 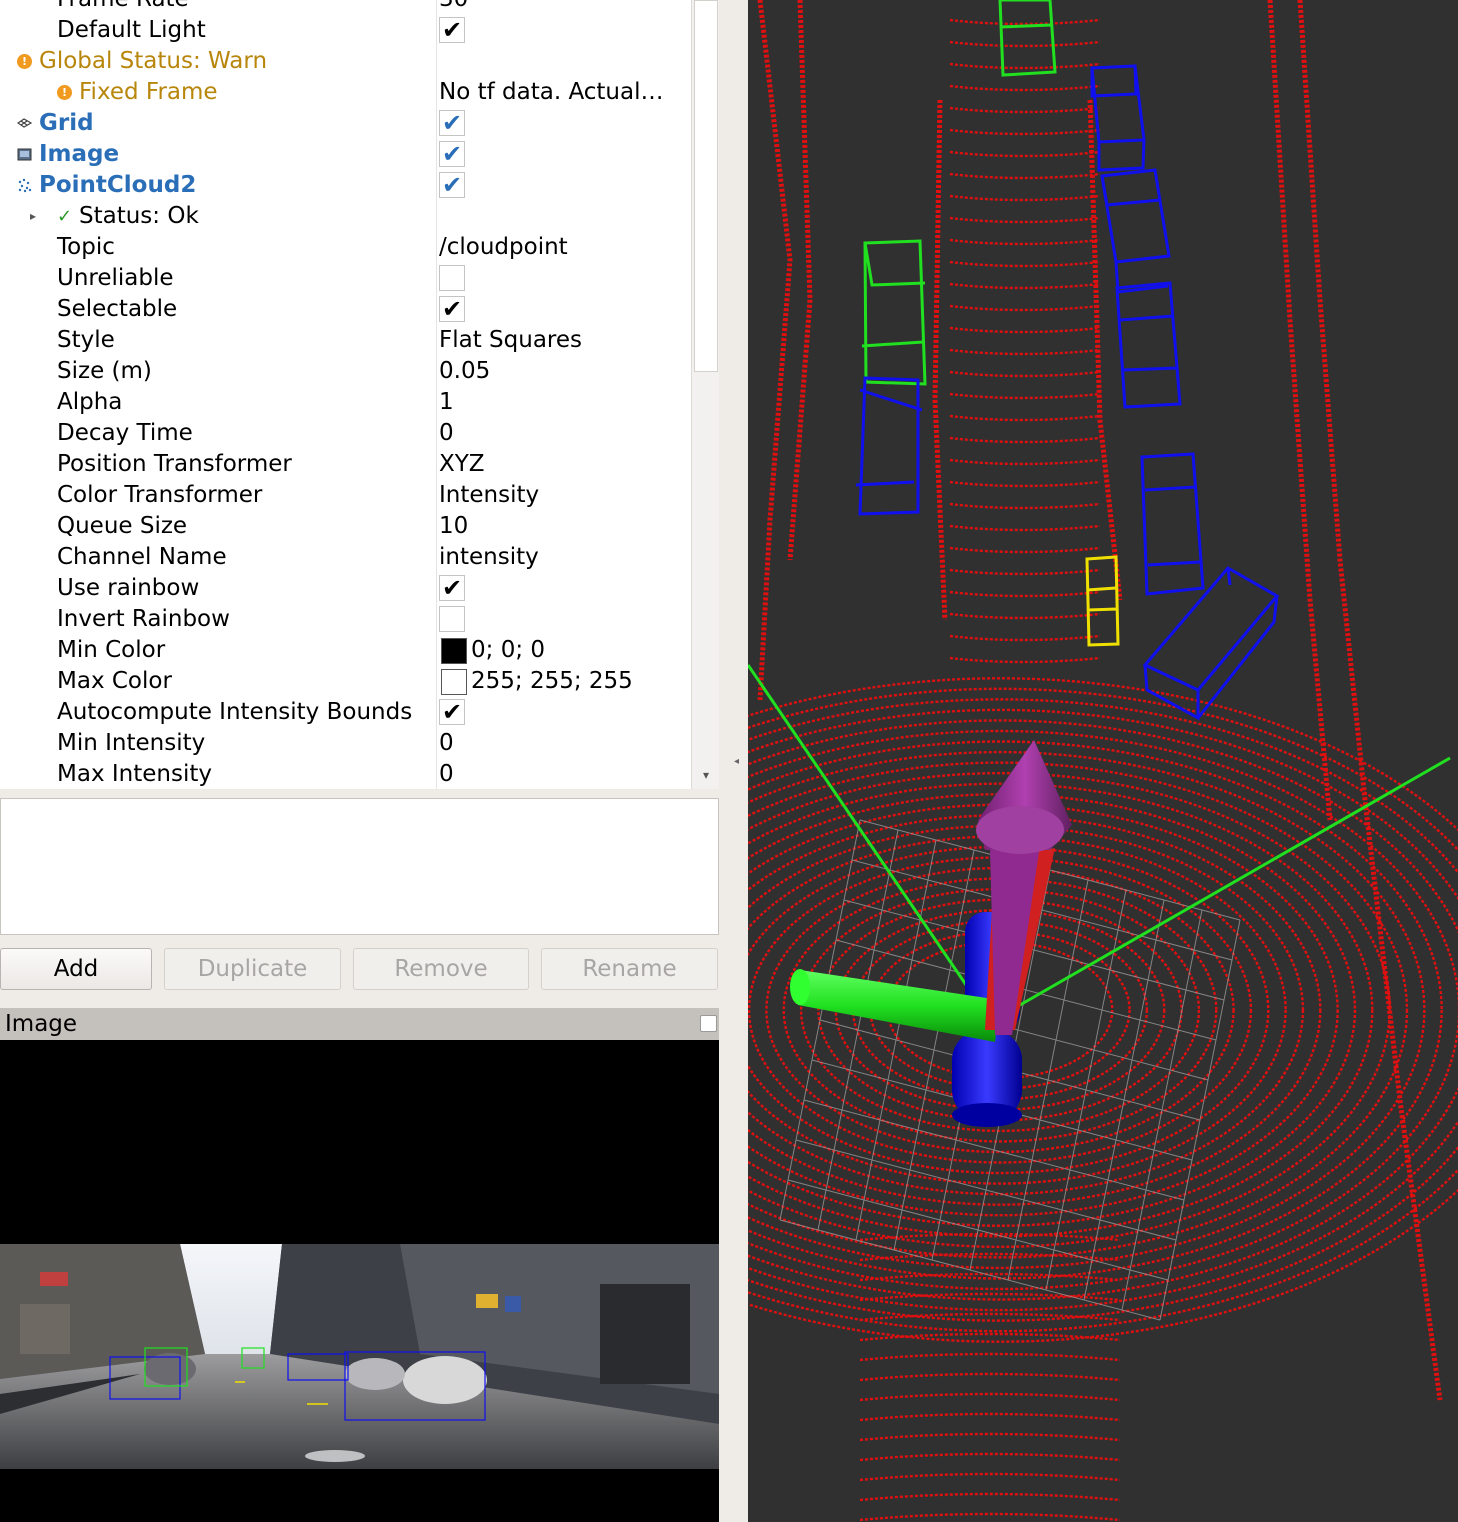 What do you see at coordinates (345, 123) in the screenshot?
I see `row-grid: Grid ✔` at bounding box center [345, 123].